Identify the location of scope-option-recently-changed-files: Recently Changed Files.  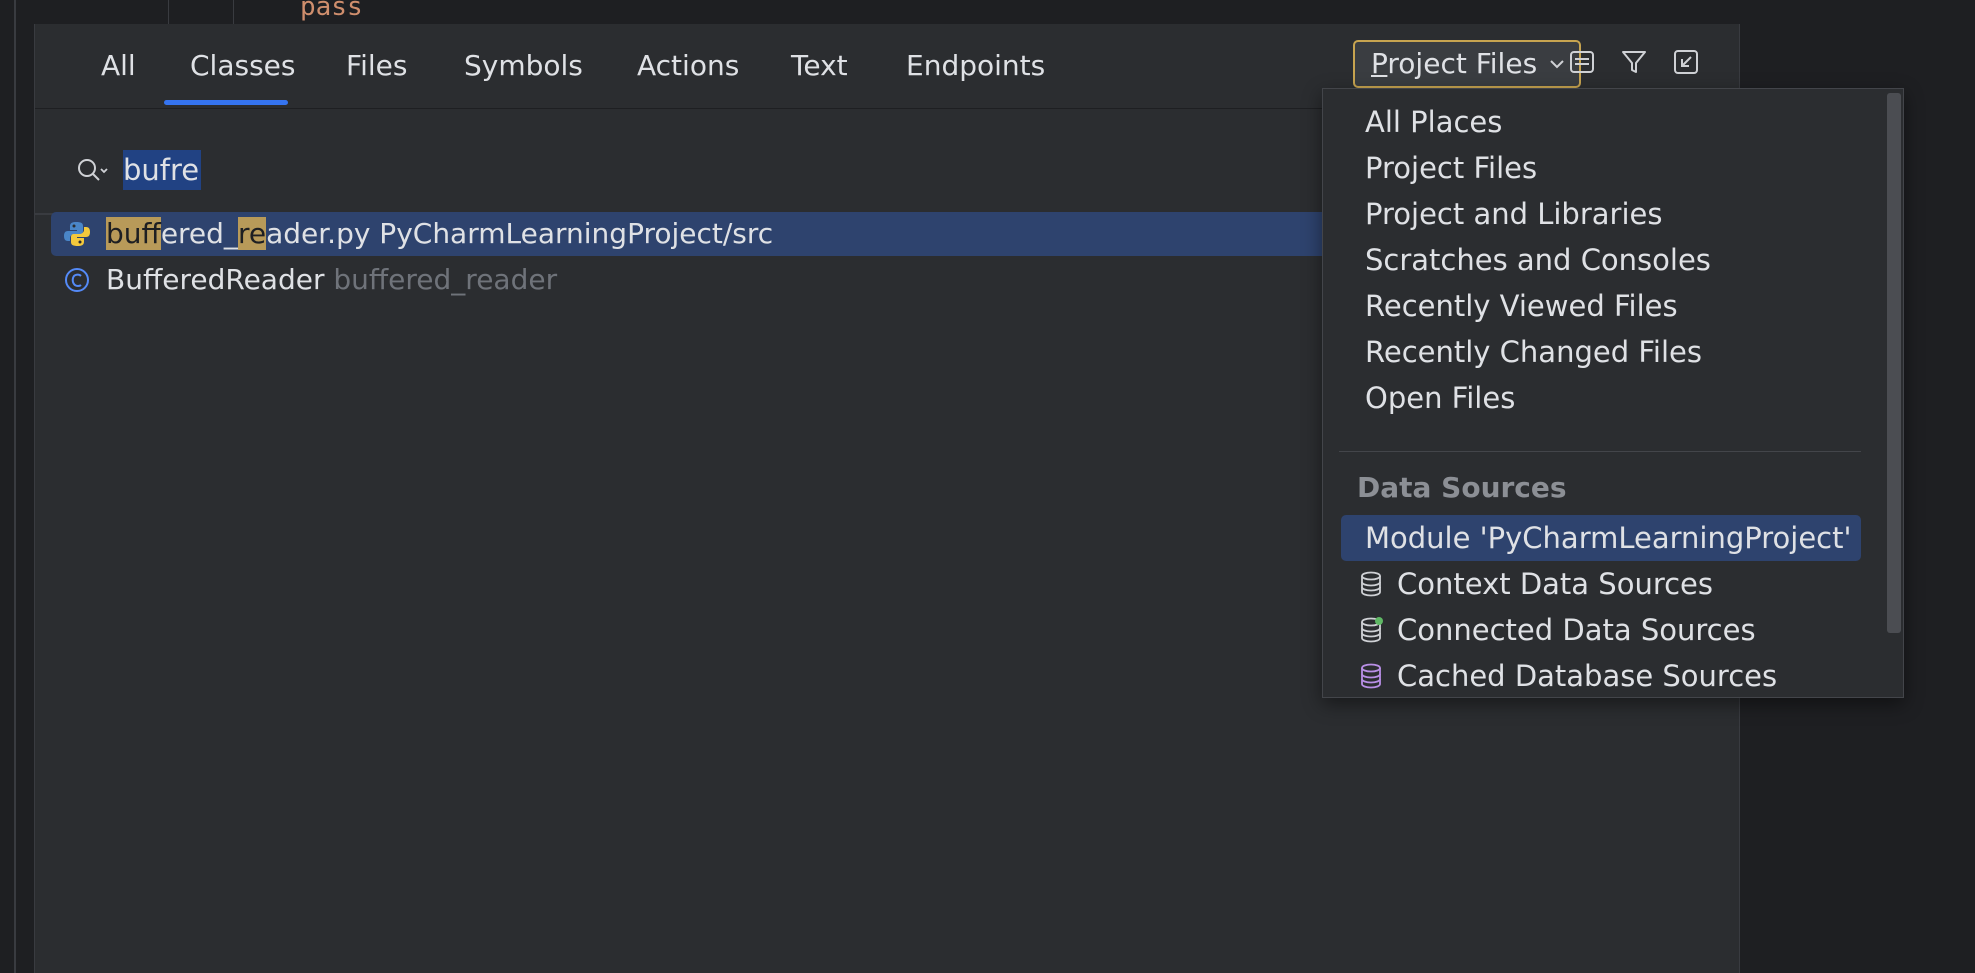
(1601, 352).